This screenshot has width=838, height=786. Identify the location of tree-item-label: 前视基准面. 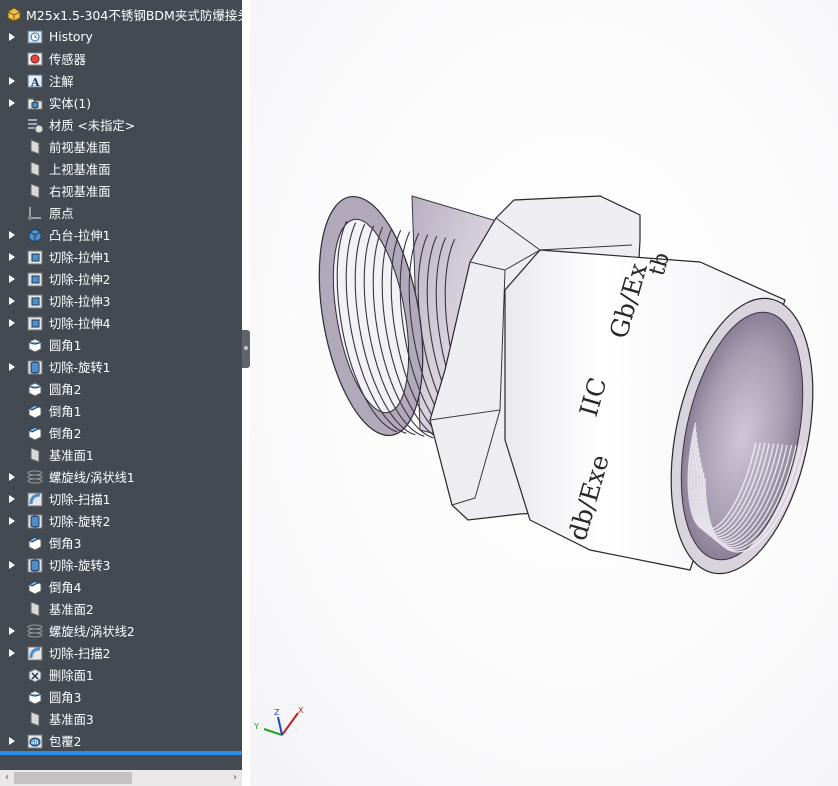
(80, 148).